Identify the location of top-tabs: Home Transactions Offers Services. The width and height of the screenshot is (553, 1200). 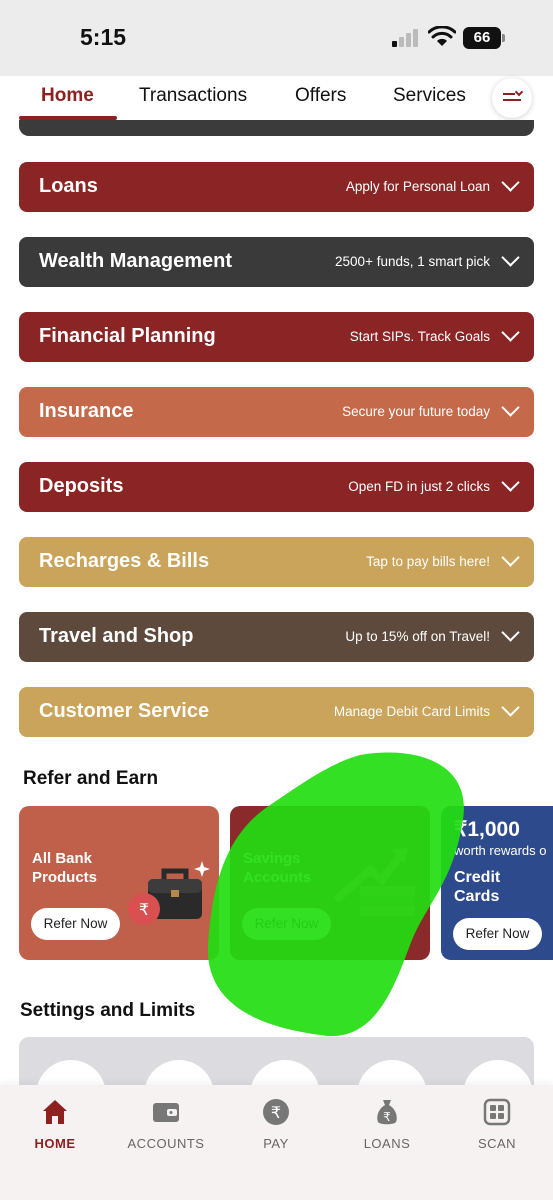
(276, 98).